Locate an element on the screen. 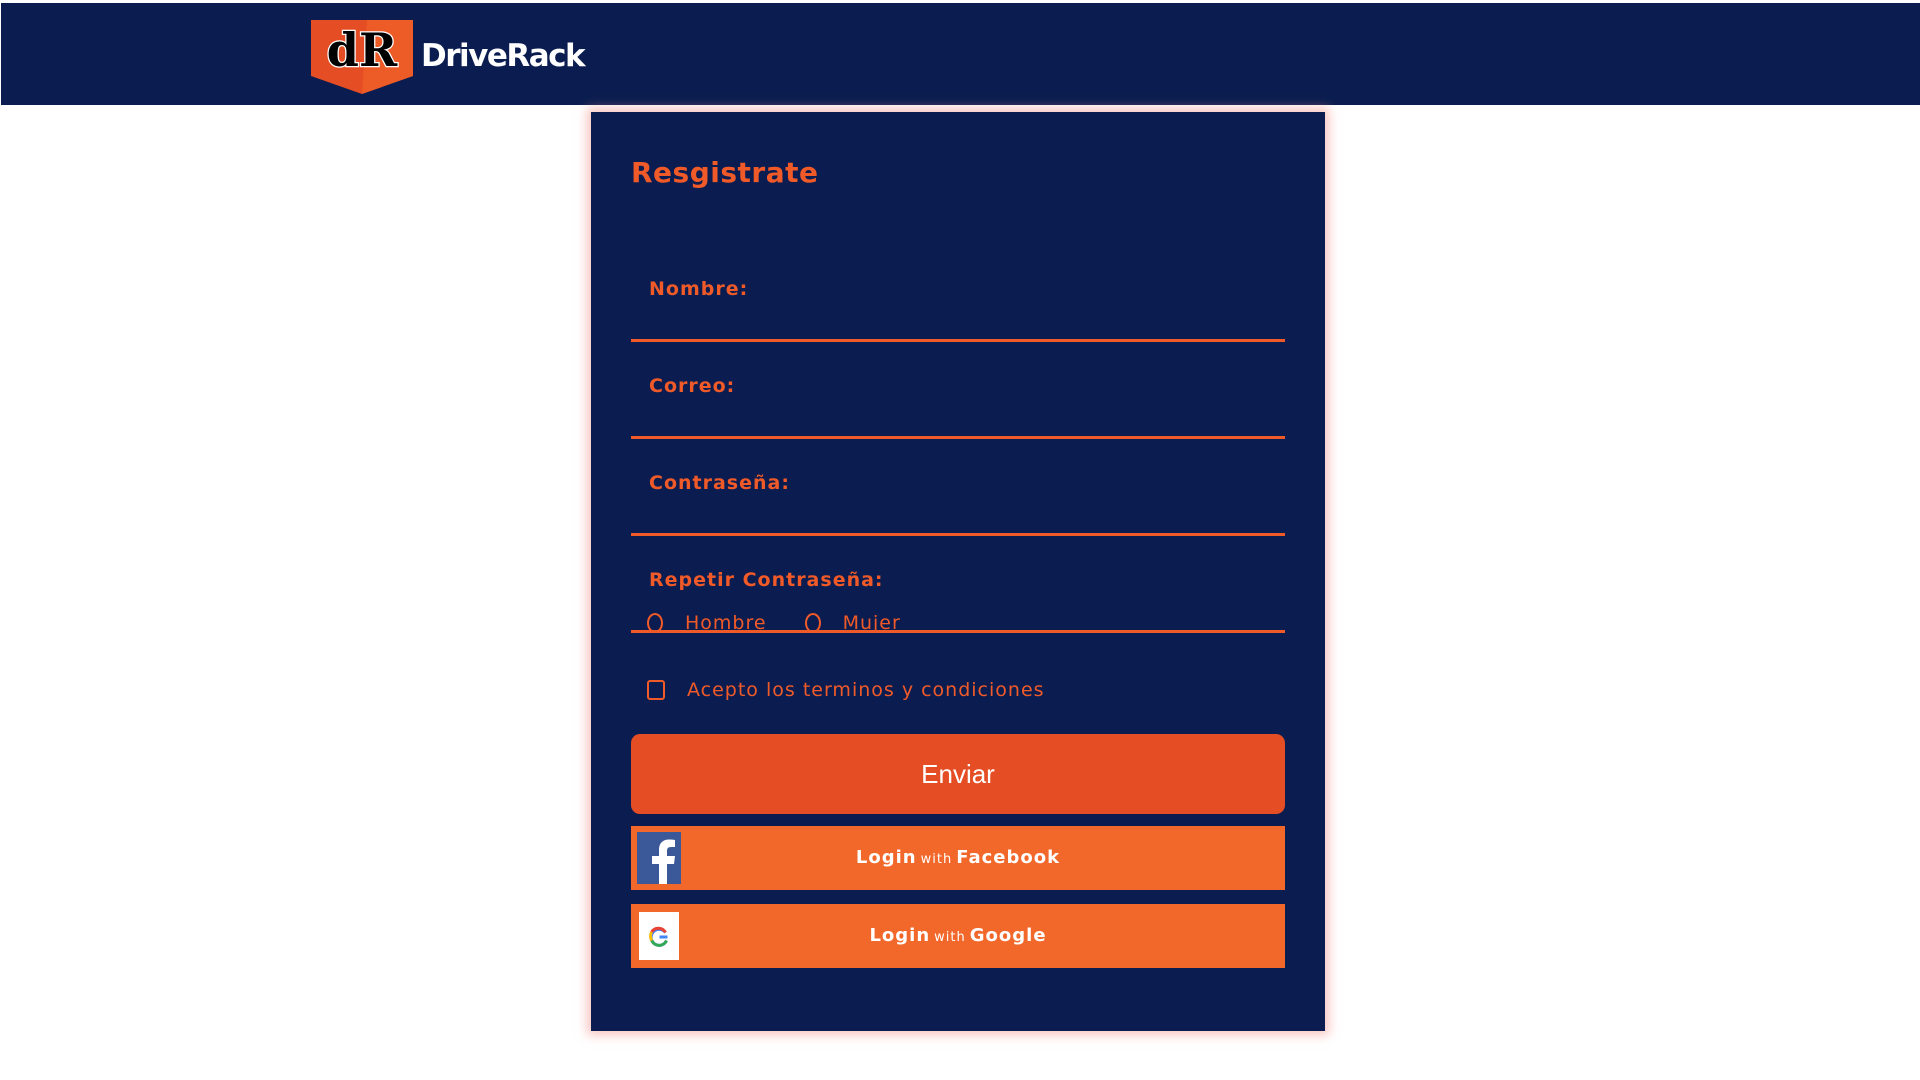  driverack-logo-icon: dR is located at coordinates (362, 57).